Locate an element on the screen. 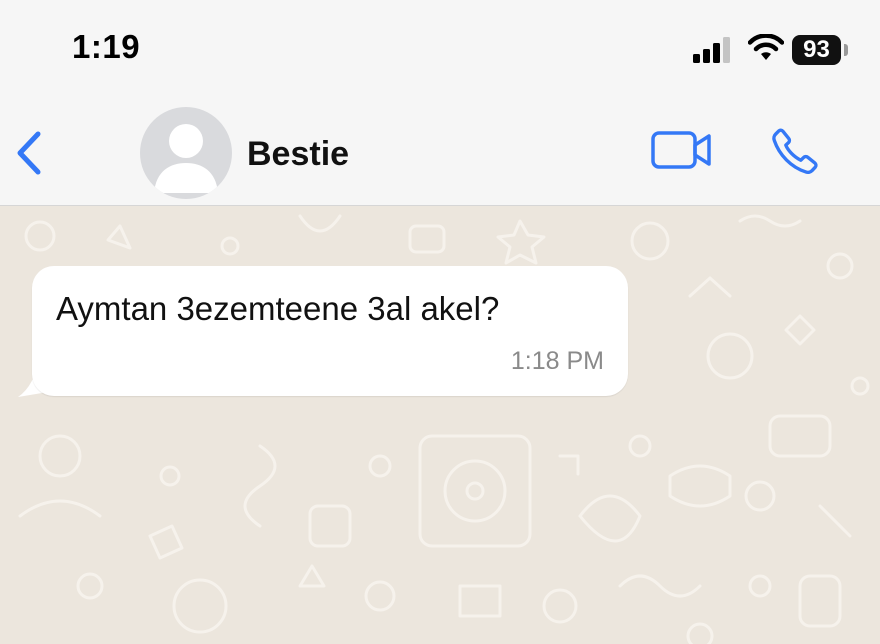 The height and width of the screenshot is (644, 880). chevron-left-icon is located at coordinates (29, 153).